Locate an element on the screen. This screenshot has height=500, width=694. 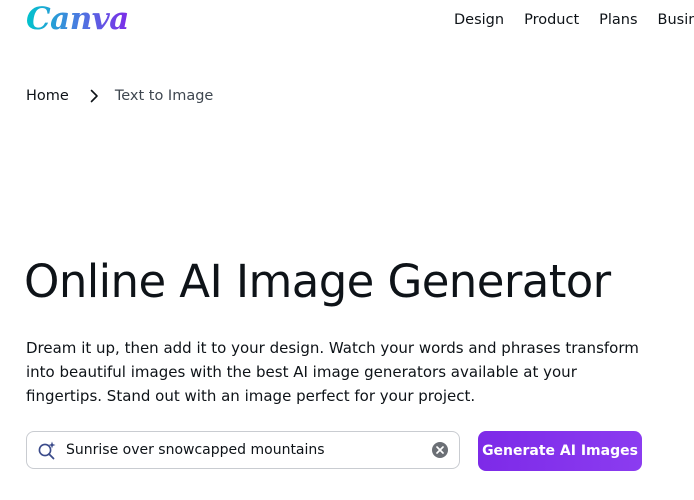
sparkle-search-icon is located at coordinates (47, 450).